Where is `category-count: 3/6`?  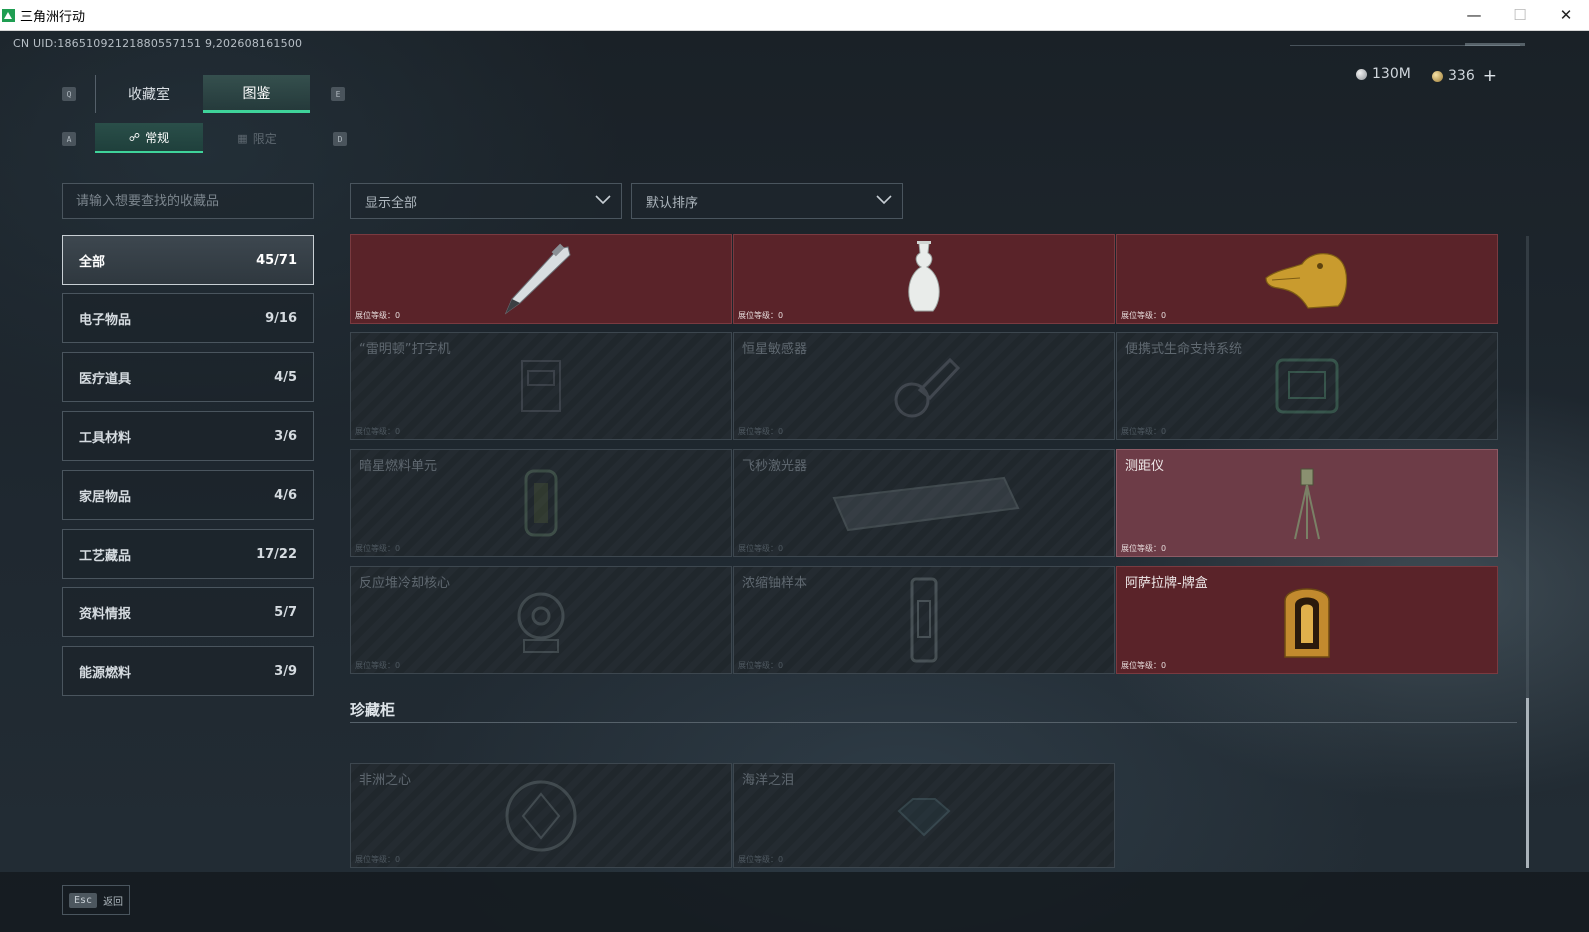 category-count: 3/6 is located at coordinates (285, 436).